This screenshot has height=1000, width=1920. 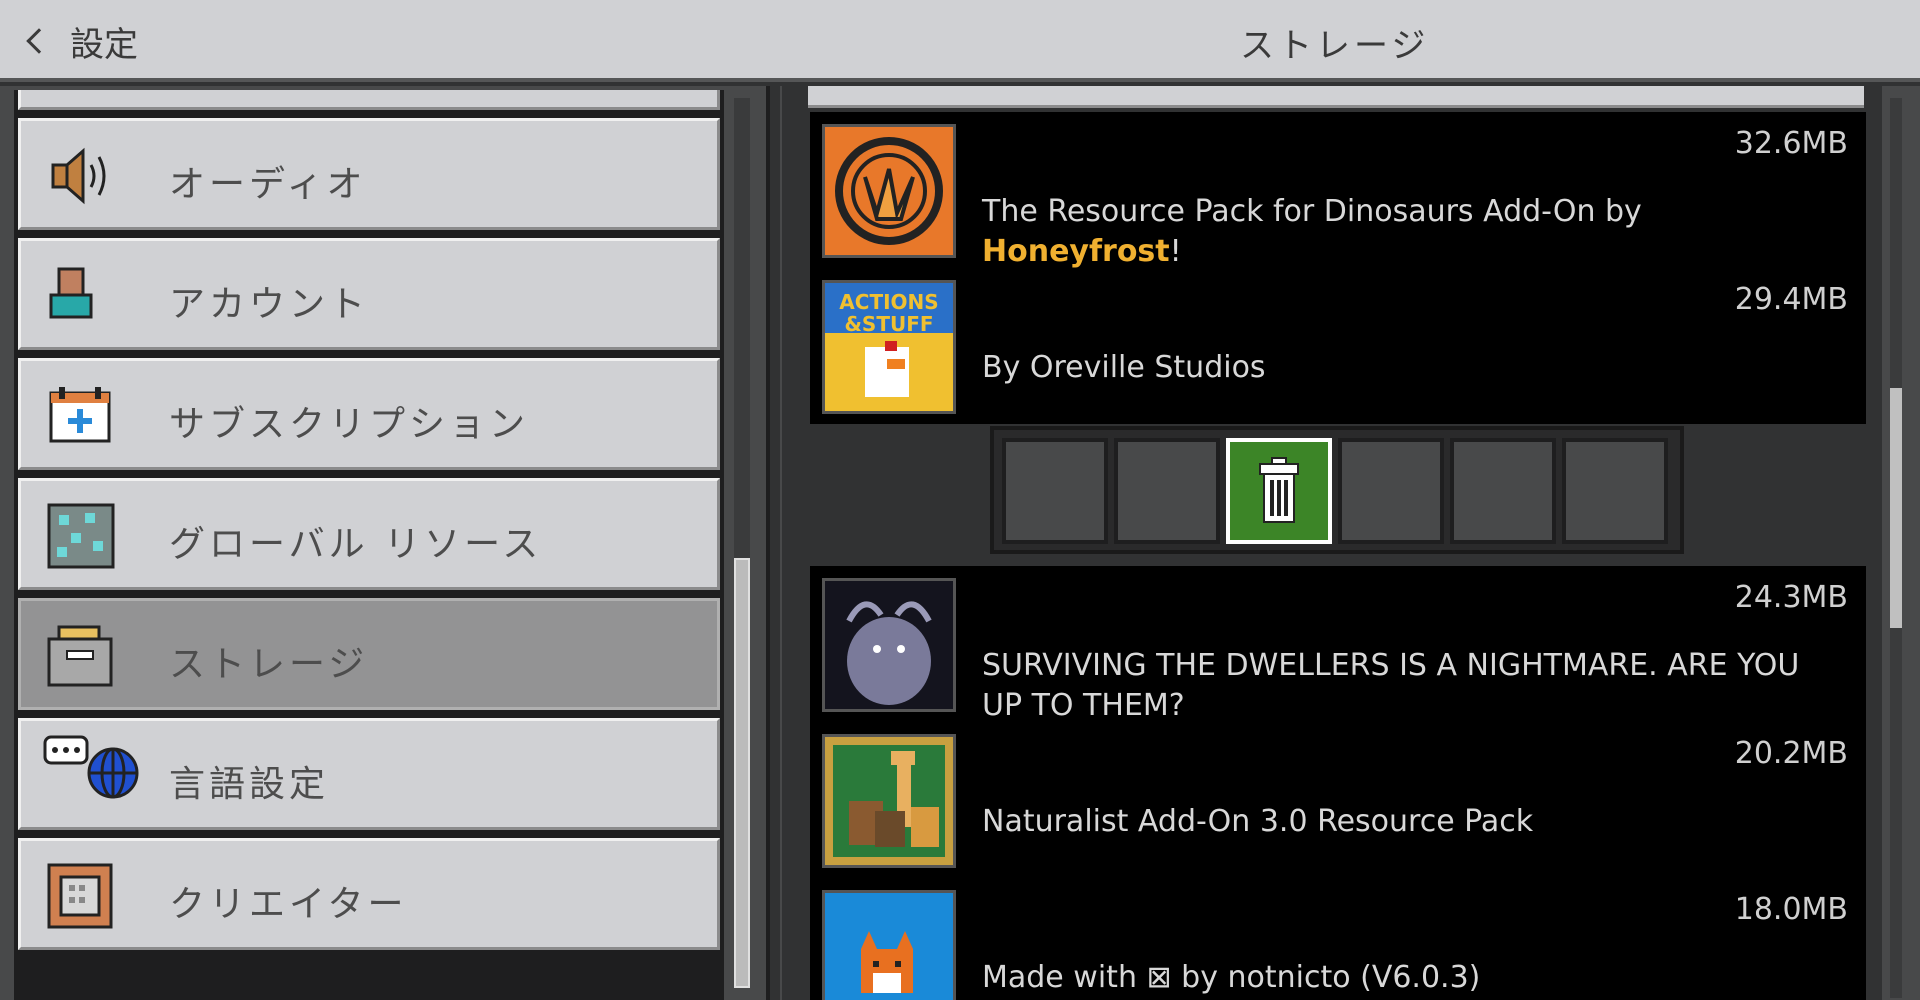 What do you see at coordinates (1336, 97) in the screenshot?
I see `storage-header-strip` at bounding box center [1336, 97].